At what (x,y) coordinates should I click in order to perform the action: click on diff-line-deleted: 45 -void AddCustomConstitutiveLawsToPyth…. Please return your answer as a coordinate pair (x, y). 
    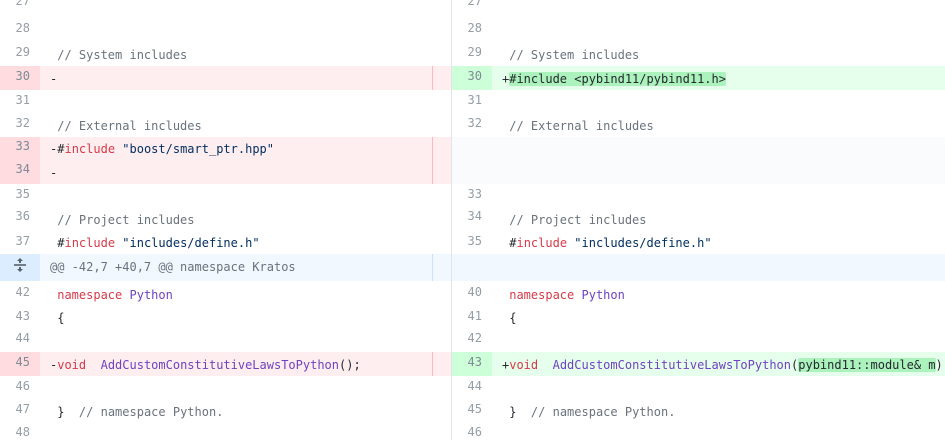
    Looking at the image, I should click on (225, 364).